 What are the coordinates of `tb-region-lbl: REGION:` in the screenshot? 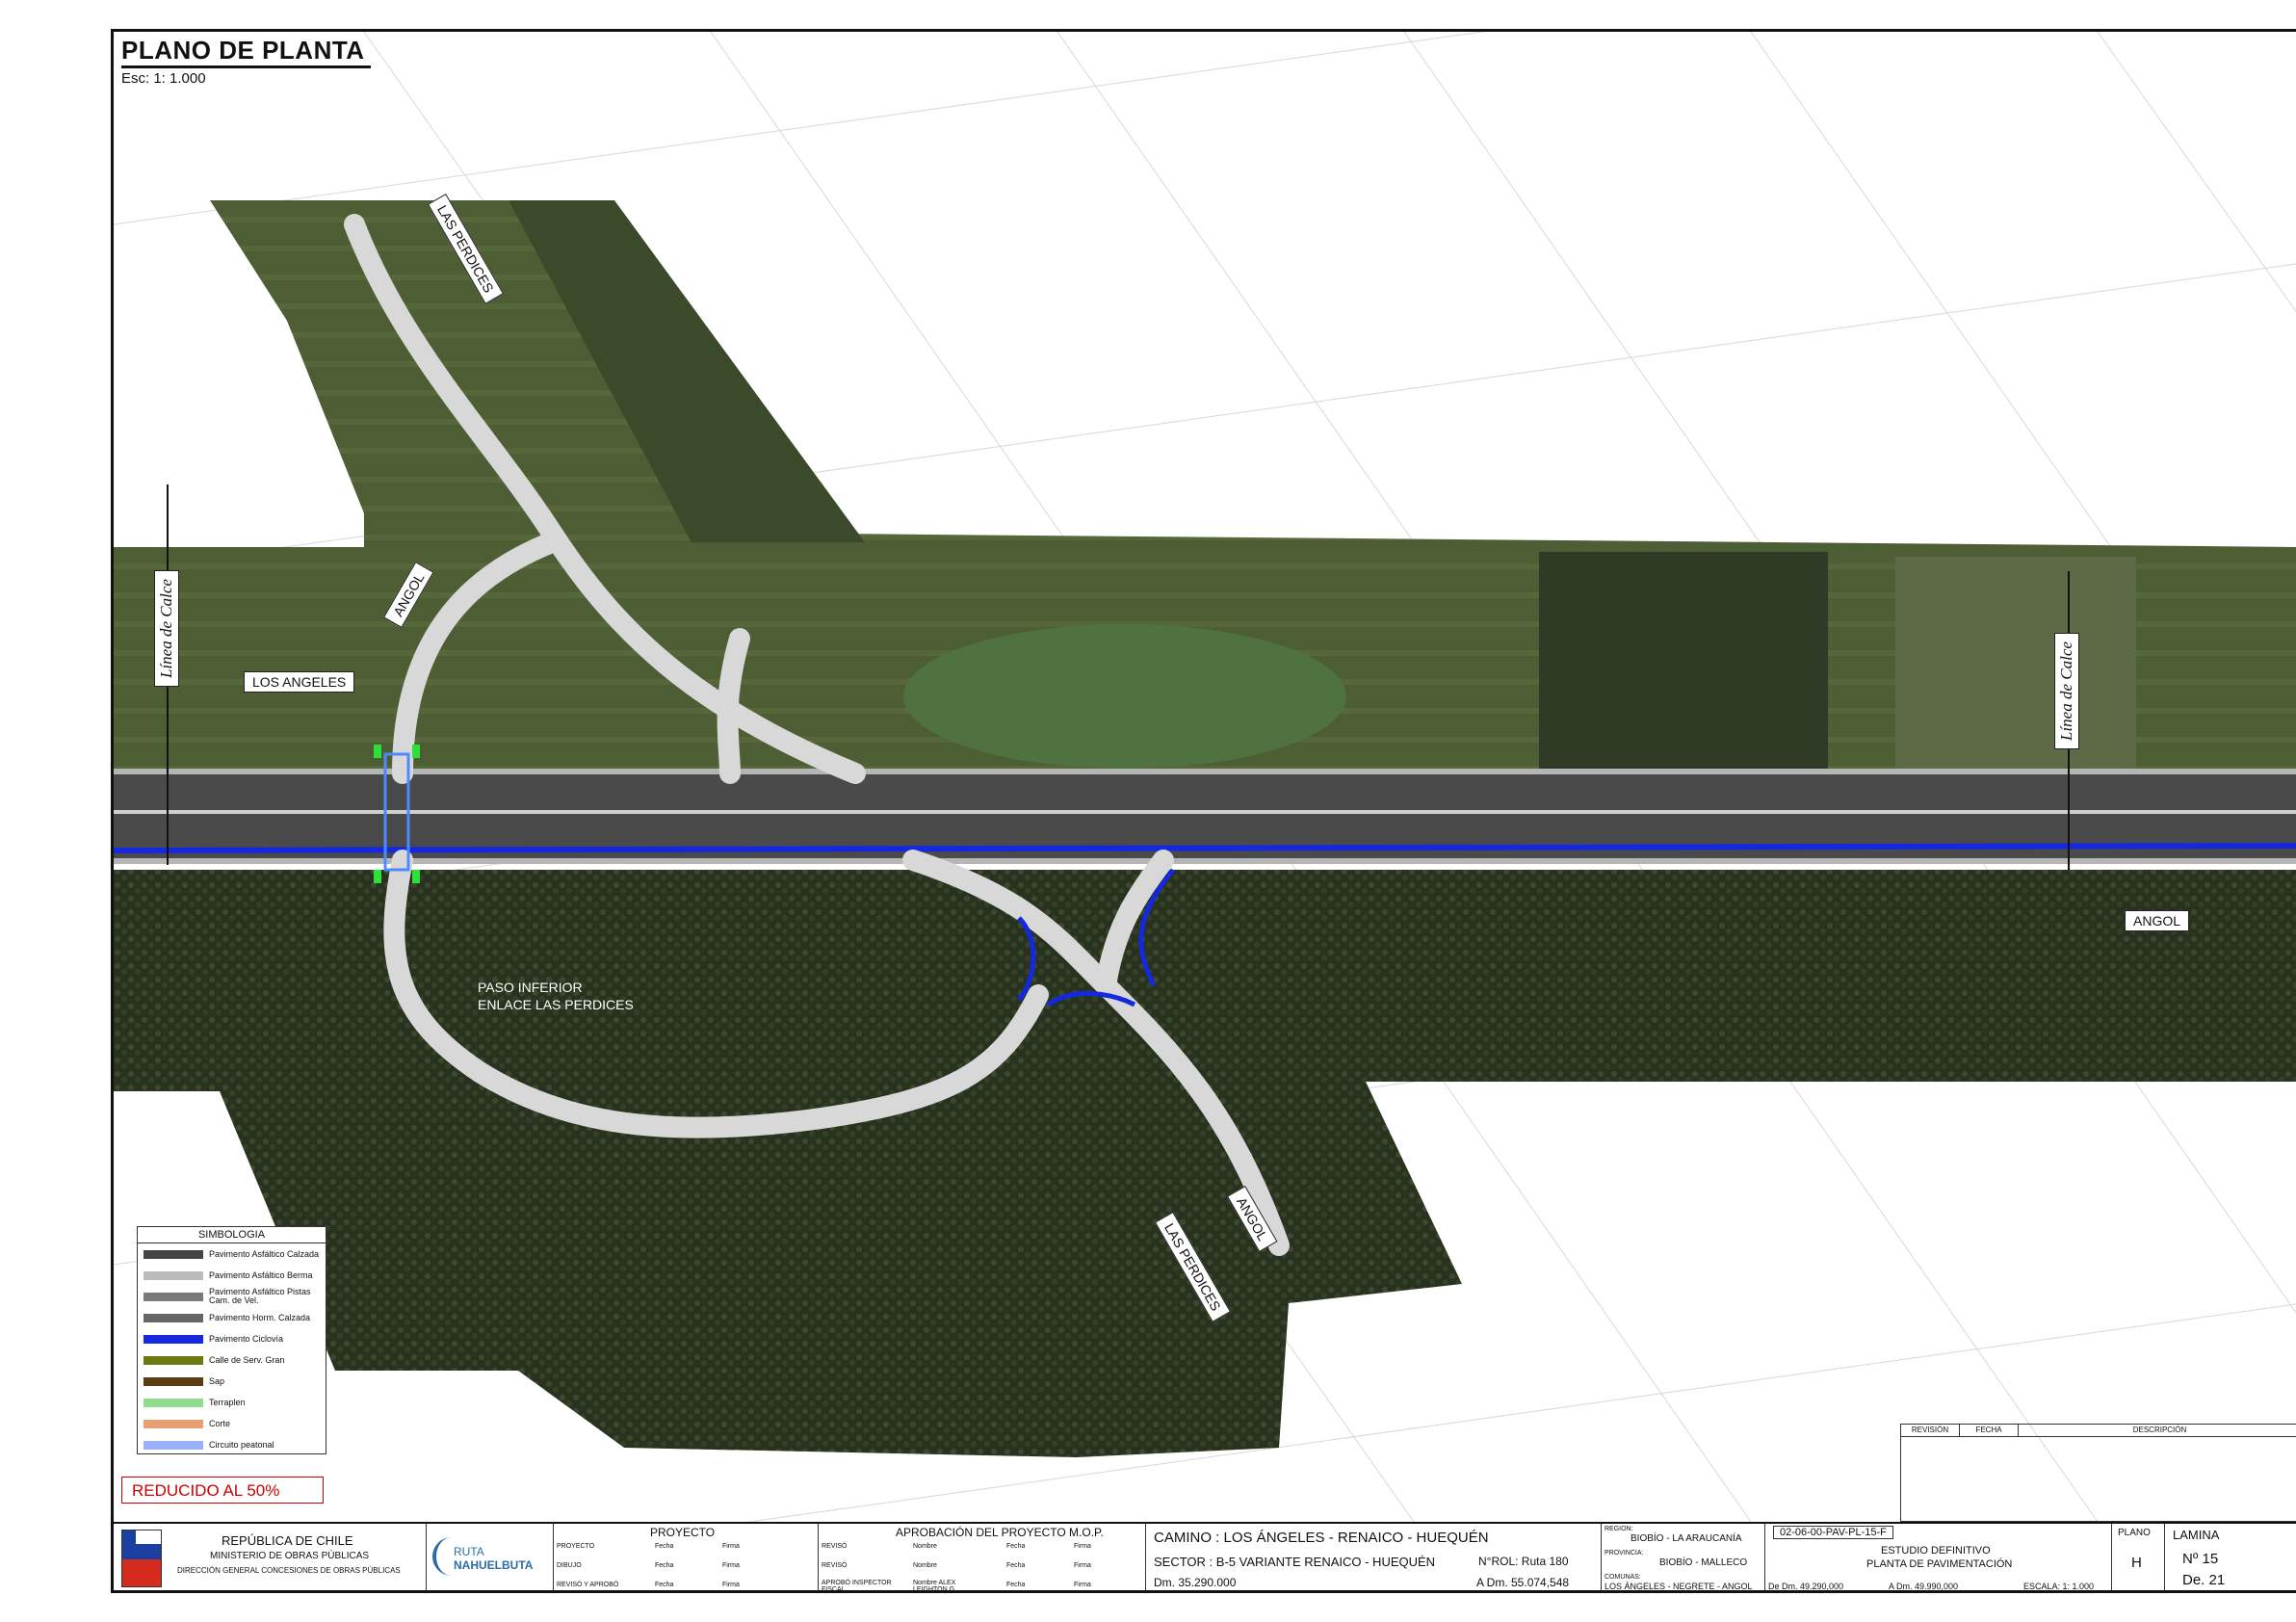 It's located at (1619, 1529).